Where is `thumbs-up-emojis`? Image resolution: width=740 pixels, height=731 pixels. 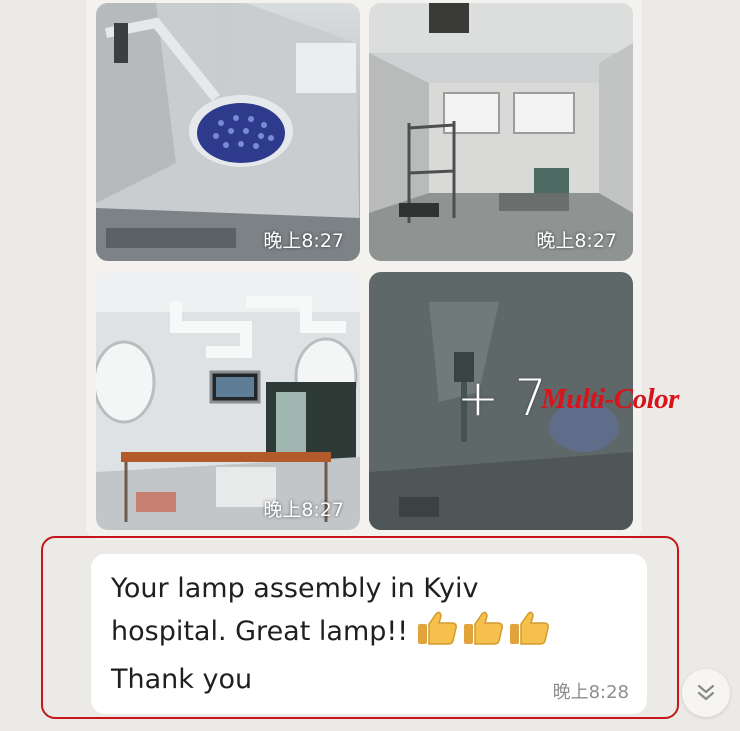
thumbs-up-emojis is located at coordinates (485, 634).